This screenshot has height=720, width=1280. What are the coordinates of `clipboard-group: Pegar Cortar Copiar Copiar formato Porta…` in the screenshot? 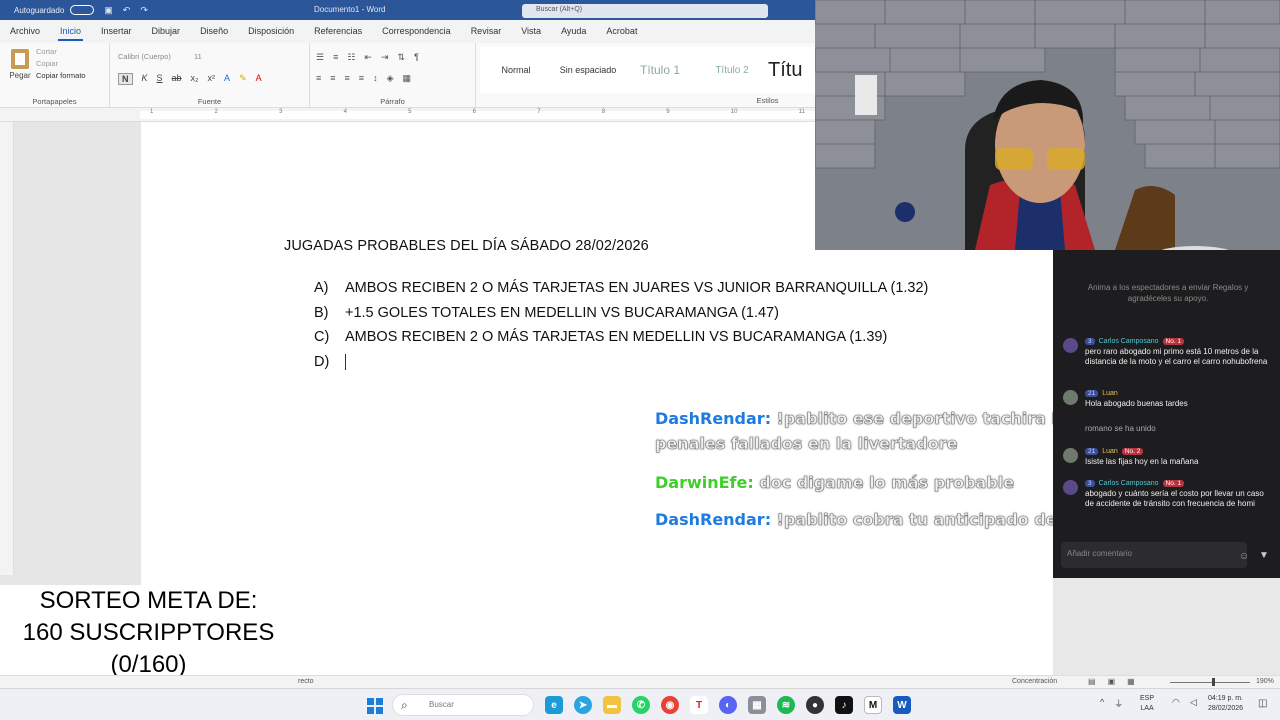 It's located at (55, 75).